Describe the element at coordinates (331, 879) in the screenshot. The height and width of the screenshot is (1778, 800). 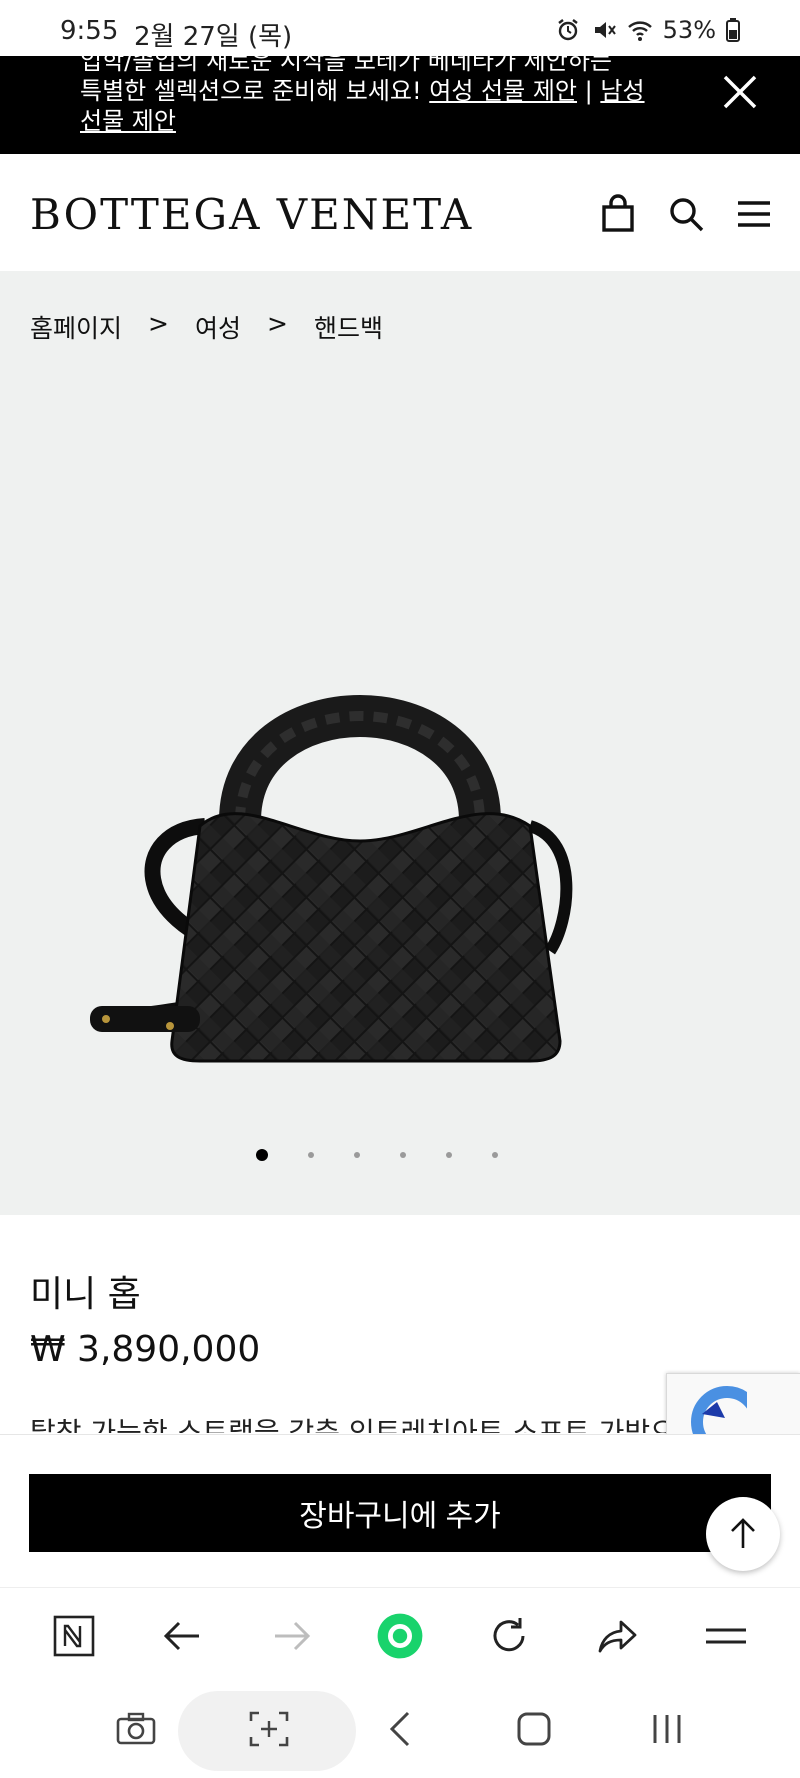
I see `product-image` at that location.